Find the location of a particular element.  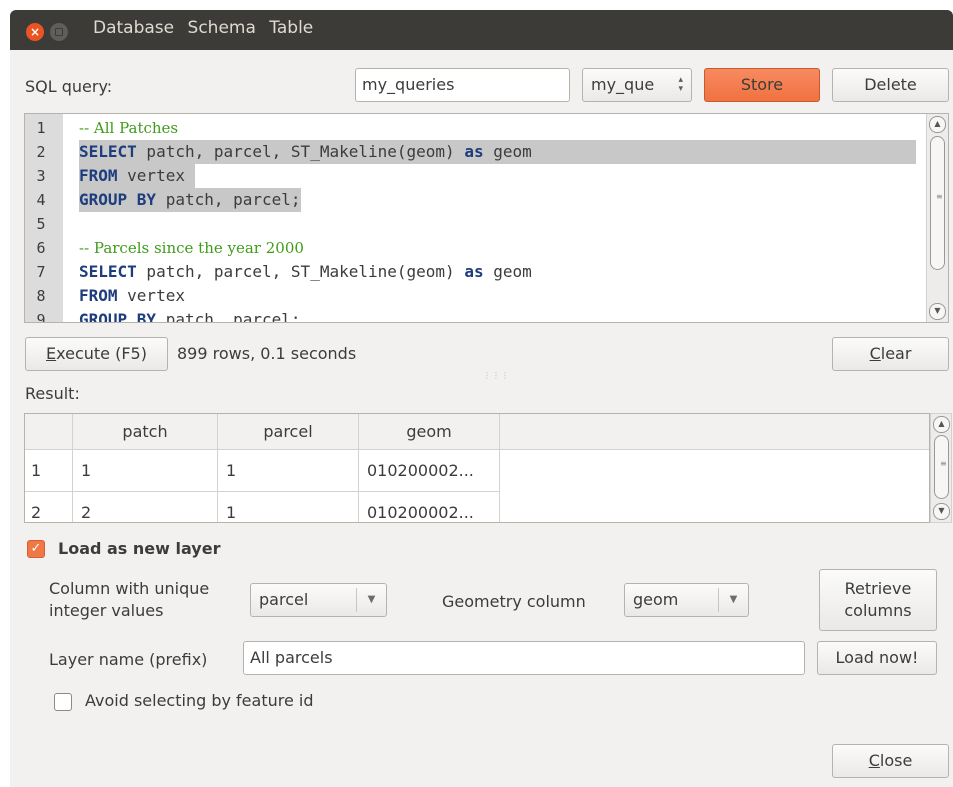

sql-comment: -- Parcels since the year 2000 is located at coordinates (191, 248).